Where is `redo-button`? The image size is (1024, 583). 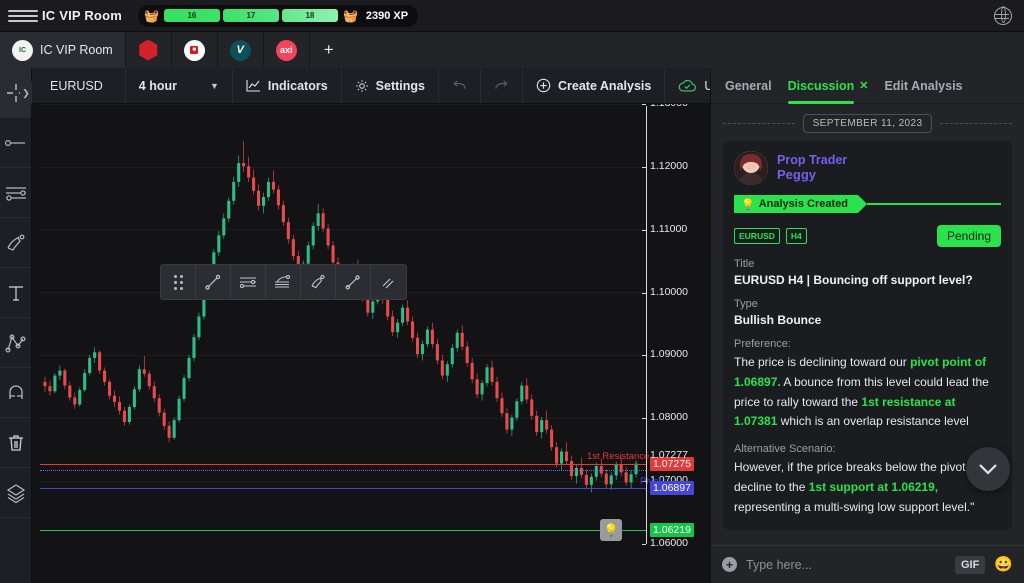
redo-button is located at coordinates (502, 85).